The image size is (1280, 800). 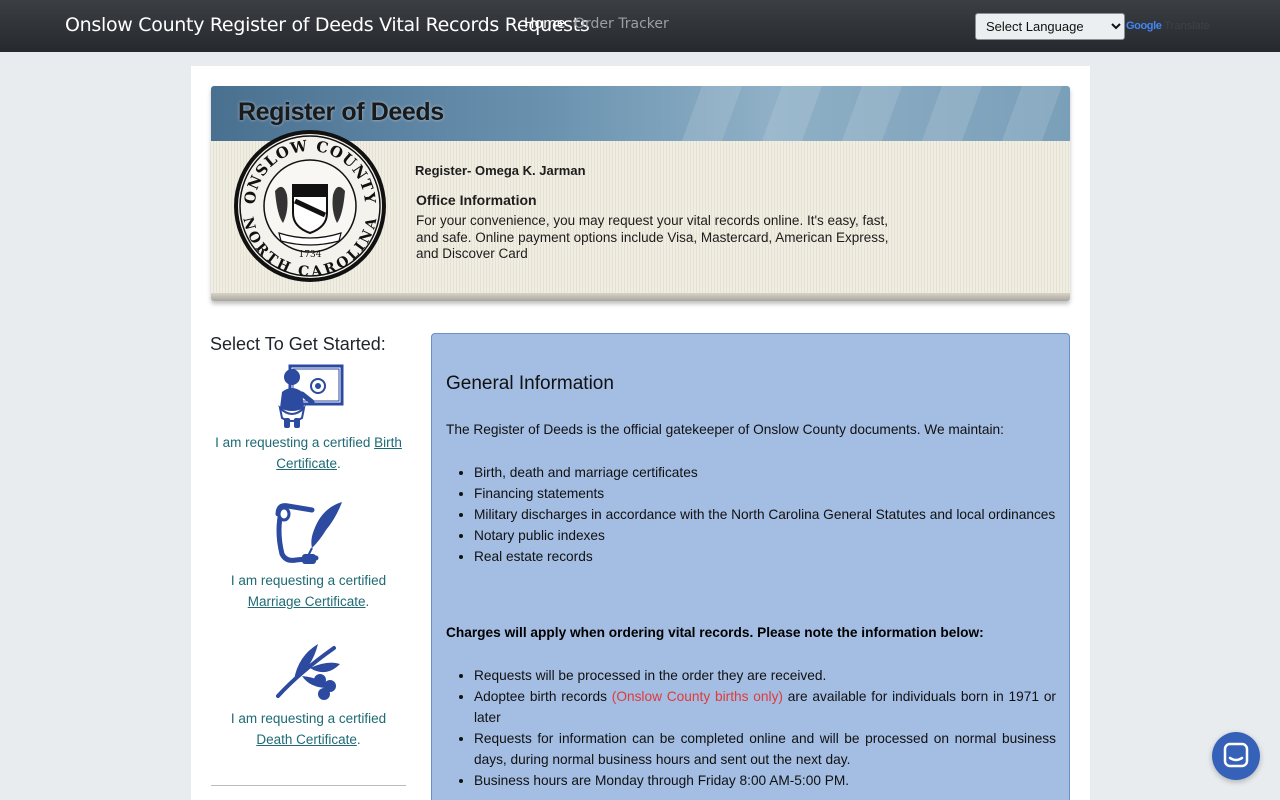 I want to click on chat-launcher-button, so click(x=1236, y=756).